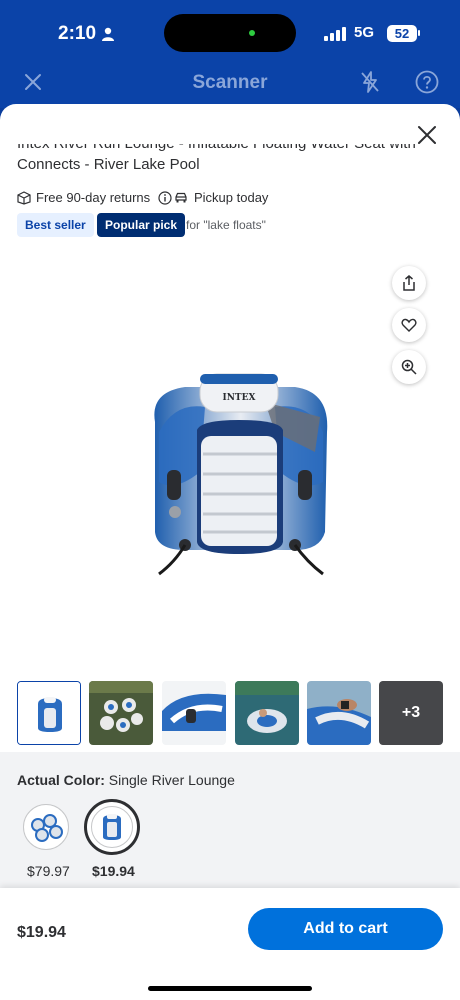 Image resolution: width=460 pixels, height=1000 pixels. What do you see at coordinates (335, 34) in the screenshot?
I see `signal-icon` at bounding box center [335, 34].